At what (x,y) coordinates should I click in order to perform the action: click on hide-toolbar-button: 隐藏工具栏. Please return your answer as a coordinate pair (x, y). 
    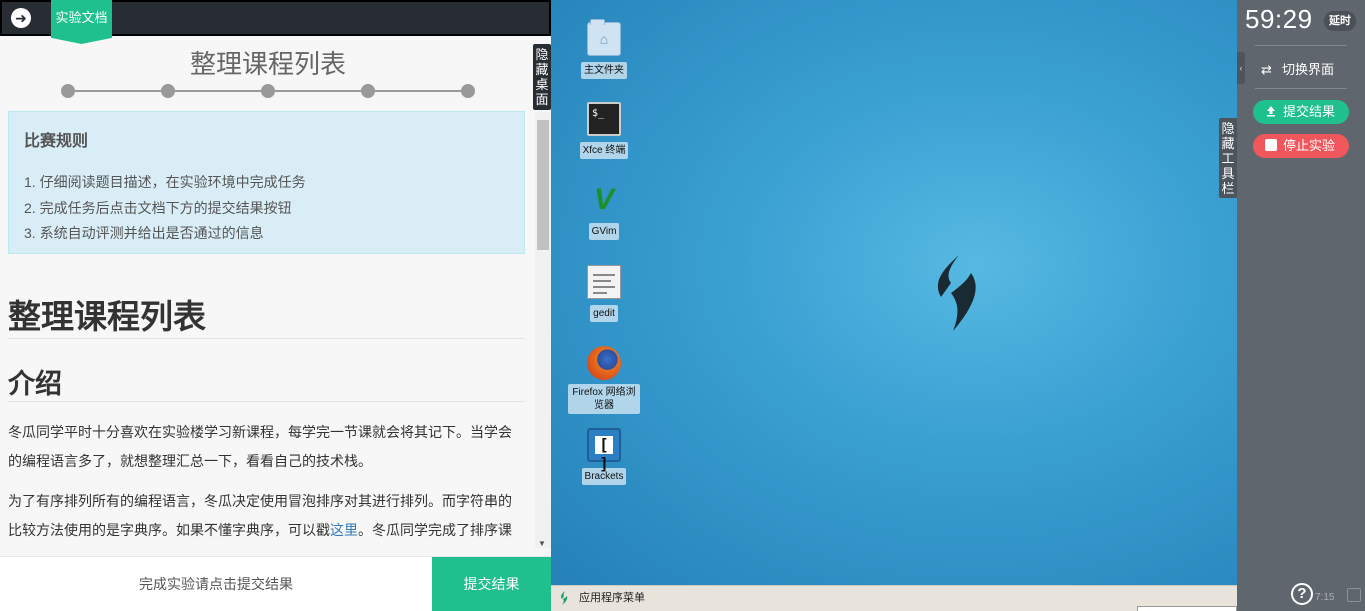
    Looking at the image, I should click on (1228, 158).